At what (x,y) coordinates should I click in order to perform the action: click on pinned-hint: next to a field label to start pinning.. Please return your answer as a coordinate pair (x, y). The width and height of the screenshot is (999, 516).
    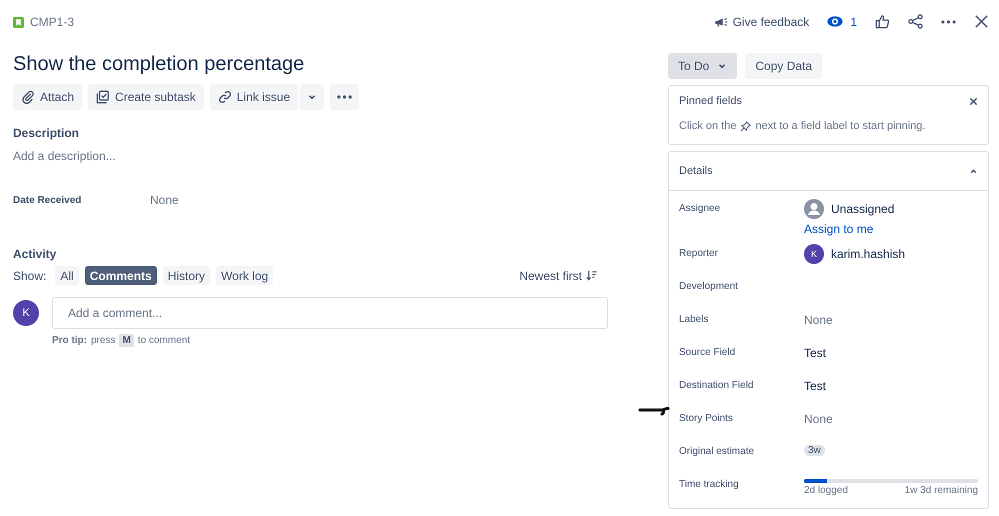
    Looking at the image, I should click on (840, 126).